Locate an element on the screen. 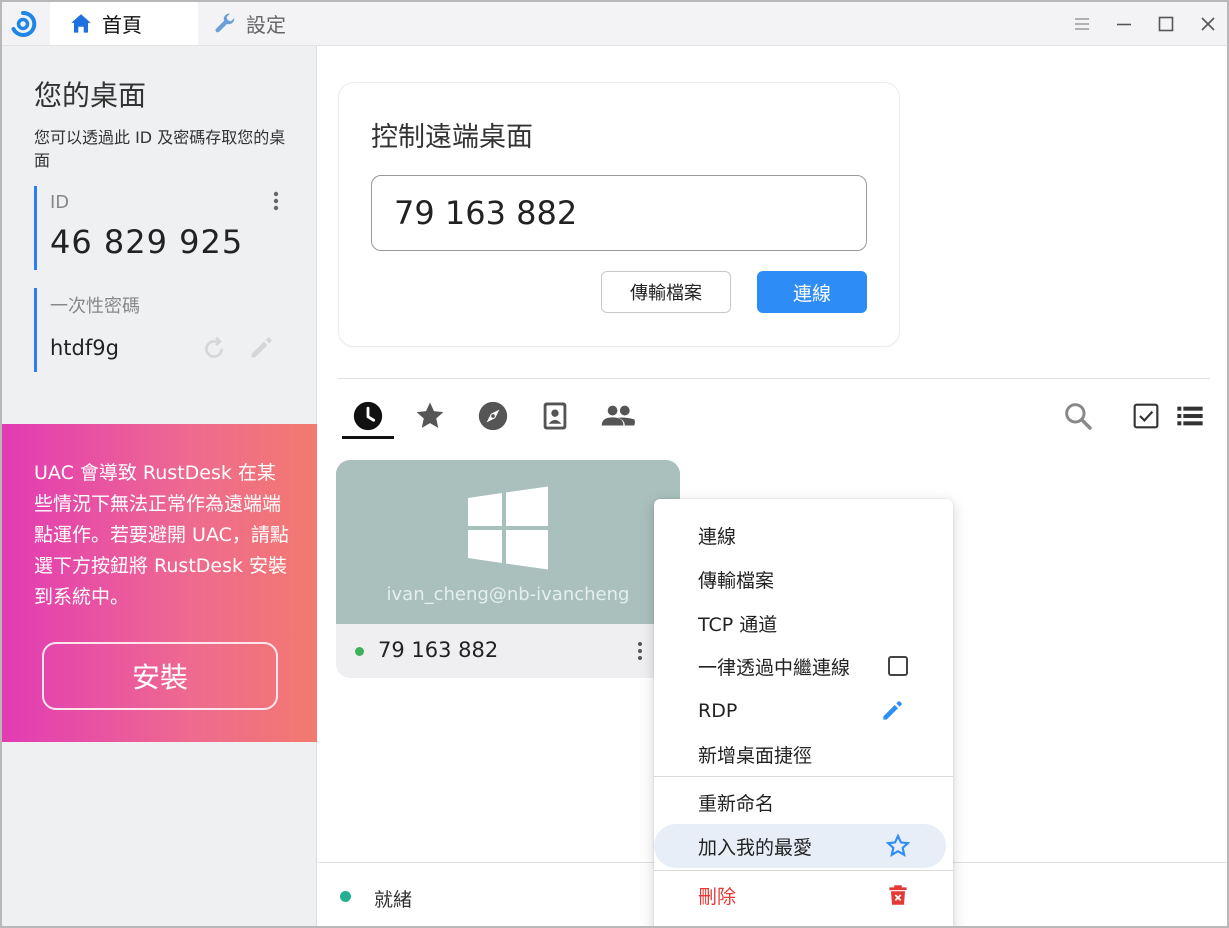 Image resolution: width=1229 pixels, height=928 pixels. peer-id: 79 163 882 is located at coordinates (438, 650).